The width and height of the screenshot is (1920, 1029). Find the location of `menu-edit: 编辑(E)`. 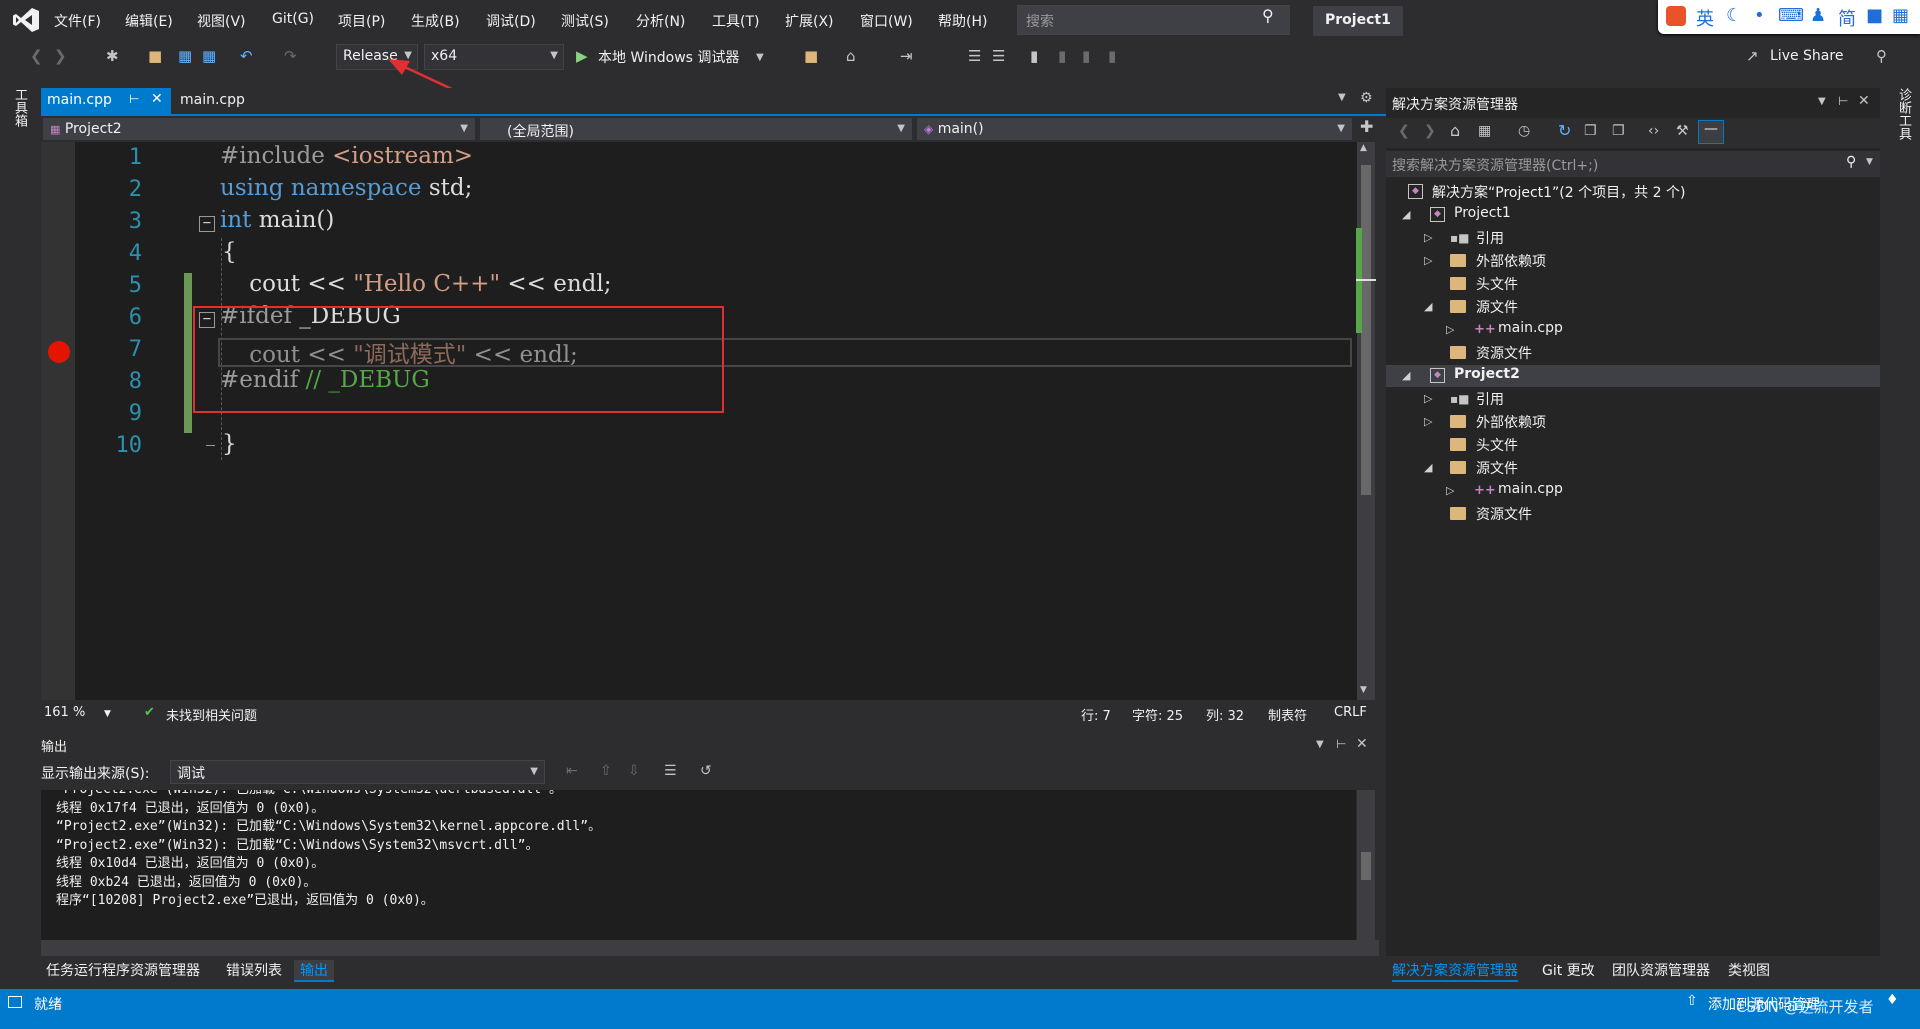

menu-edit: 编辑(E) is located at coordinates (149, 21).